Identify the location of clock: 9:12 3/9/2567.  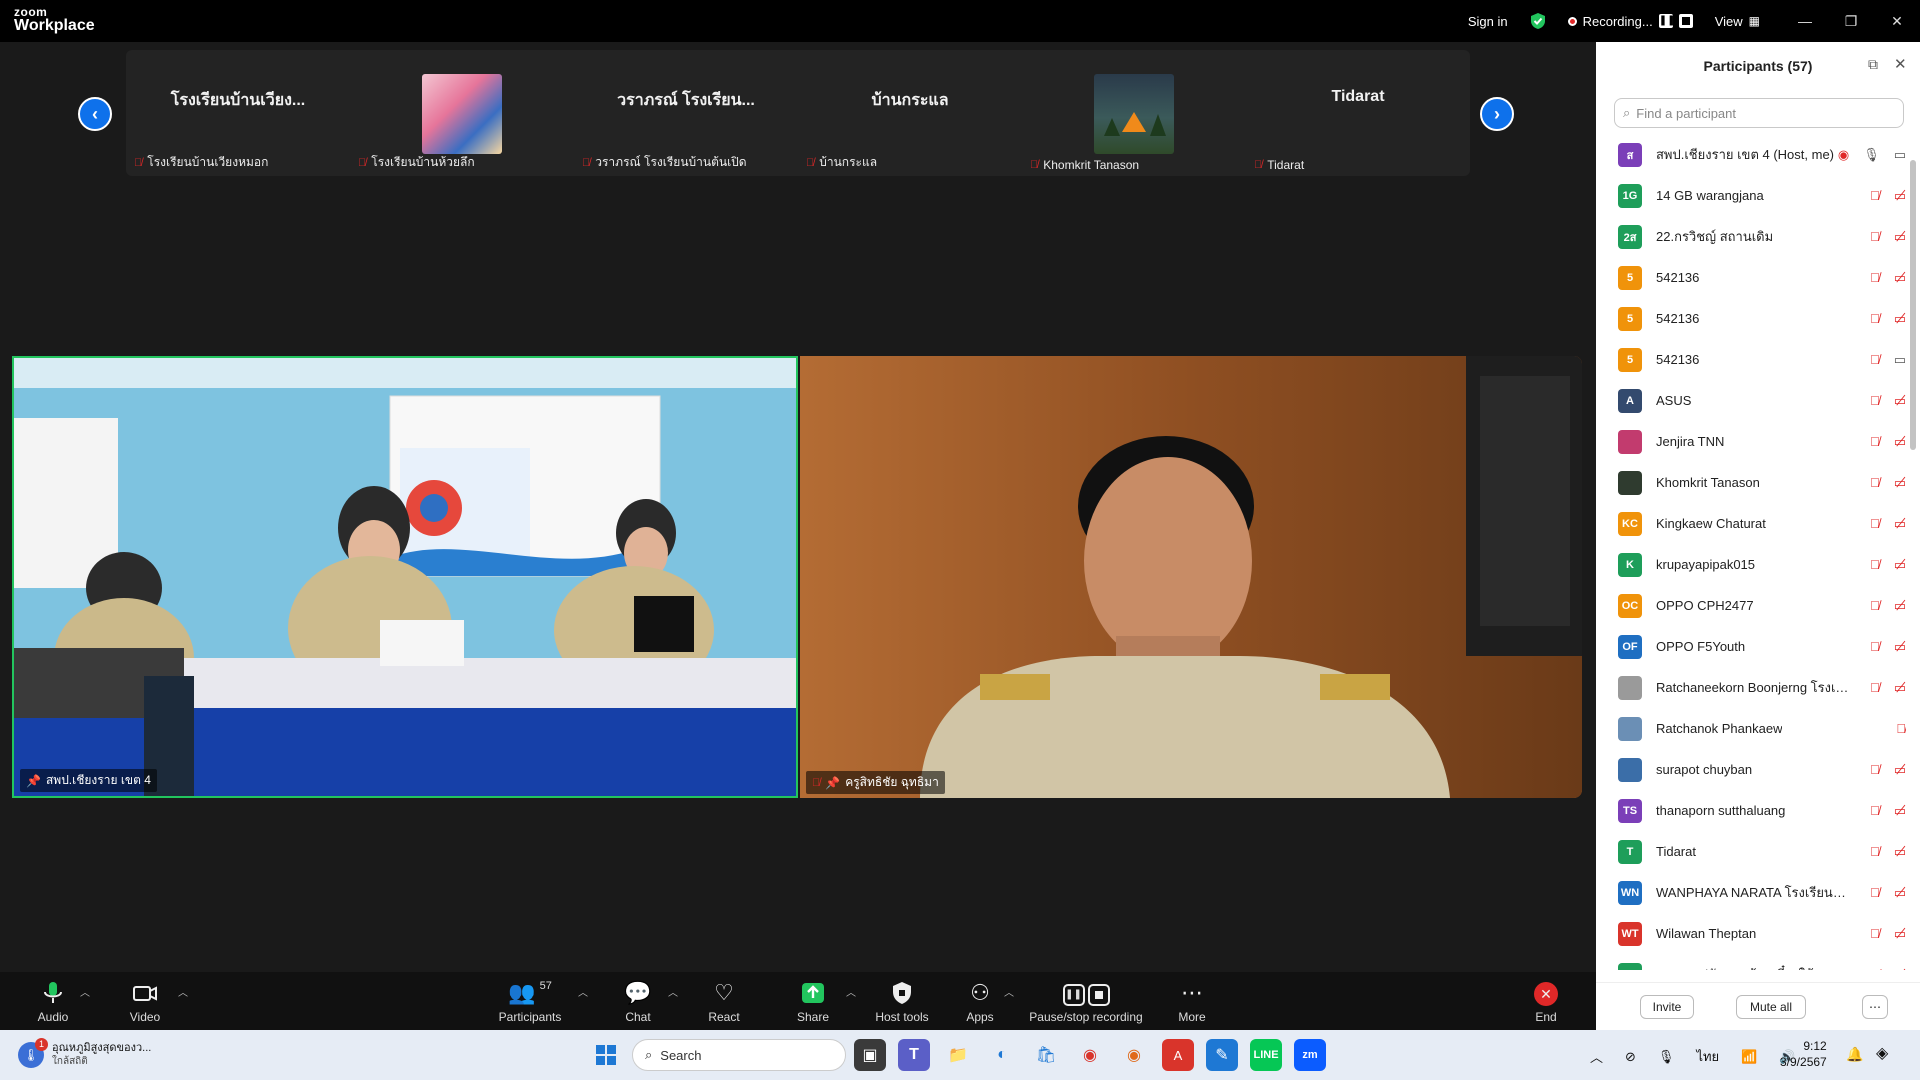
(1803, 1054).